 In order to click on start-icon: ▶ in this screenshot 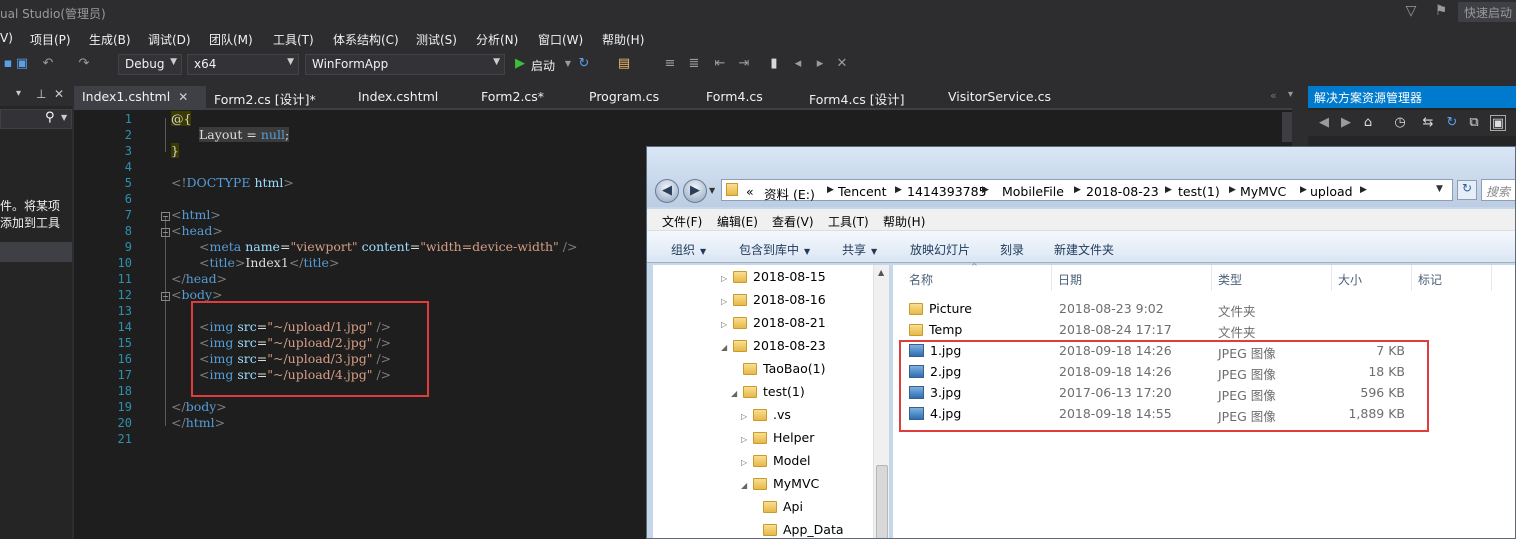, I will do `click(520, 64)`.